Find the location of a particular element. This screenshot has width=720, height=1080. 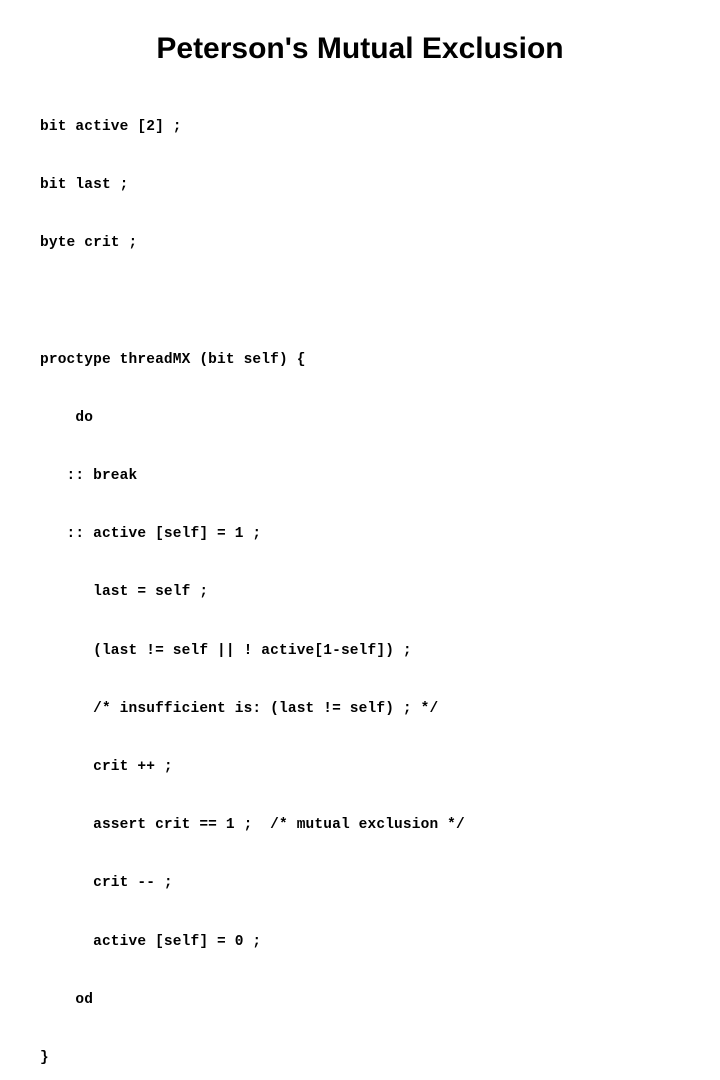

code-line: last = self ; is located at coordinates (124, 592).